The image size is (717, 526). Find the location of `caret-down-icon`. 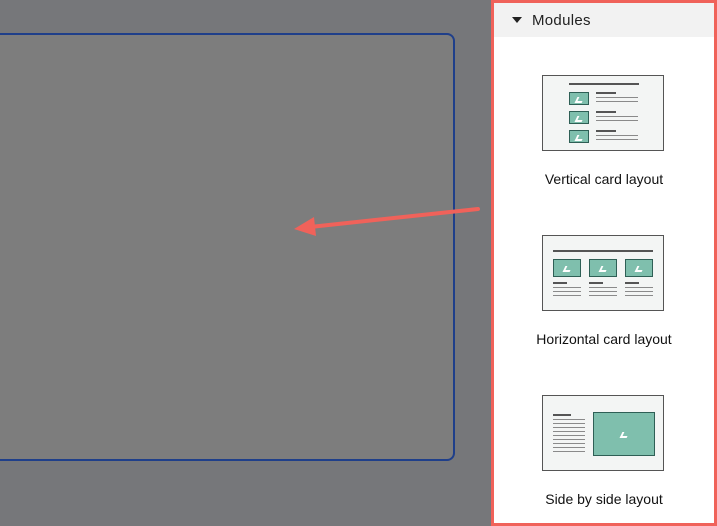

caret-down-icon is located at coordinates (517, 20).